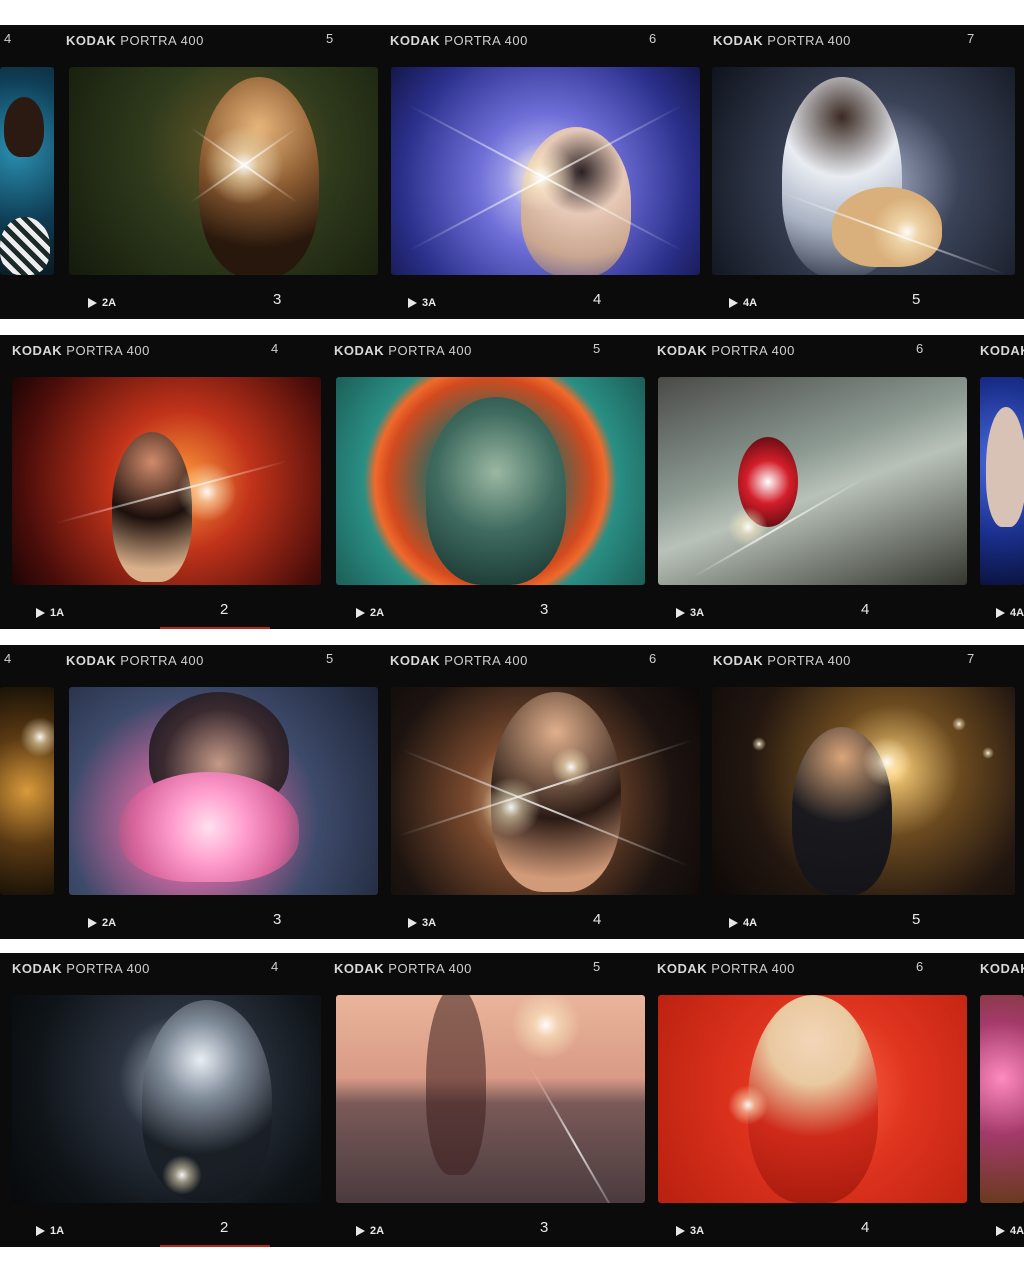 Image resolution: width=1024 pixels, height=1280 pixels. Describe the element at coordinates (1002, 1099) in the screenshot. I see `photo-pink-flowers-car` at that location.